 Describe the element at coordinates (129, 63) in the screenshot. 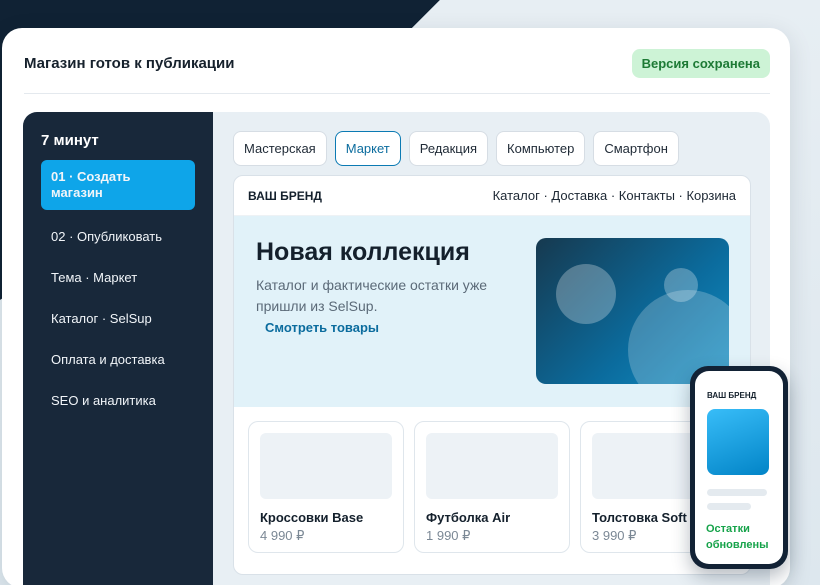

I see `page-title: Магазин готов к публикации` at that location.